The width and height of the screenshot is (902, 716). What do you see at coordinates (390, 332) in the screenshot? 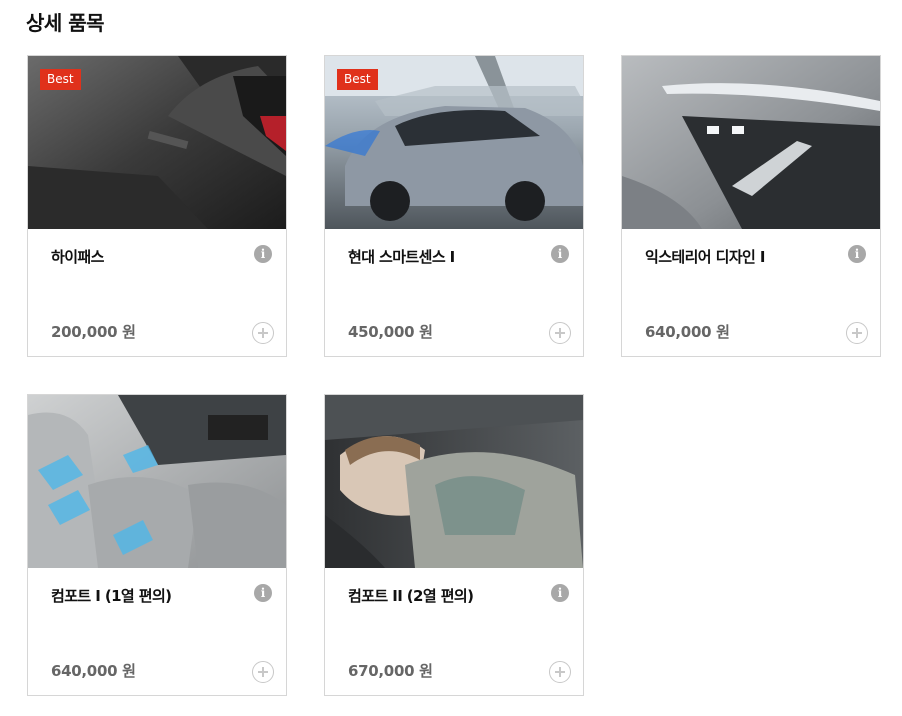
I see `option-price: 450,000 원` at bounding box center [390, 332].